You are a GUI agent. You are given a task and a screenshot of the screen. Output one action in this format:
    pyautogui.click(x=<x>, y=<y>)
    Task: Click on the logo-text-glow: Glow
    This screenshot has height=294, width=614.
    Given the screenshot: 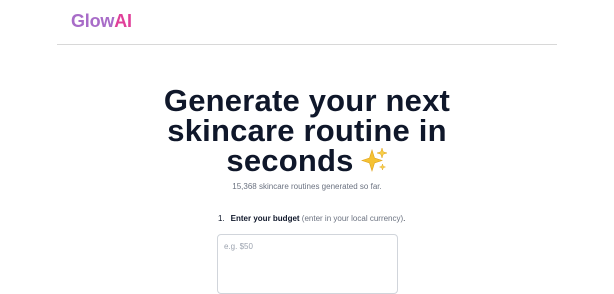 What is the action you would take?
    pyautogui.click(x=93, y=21)
    